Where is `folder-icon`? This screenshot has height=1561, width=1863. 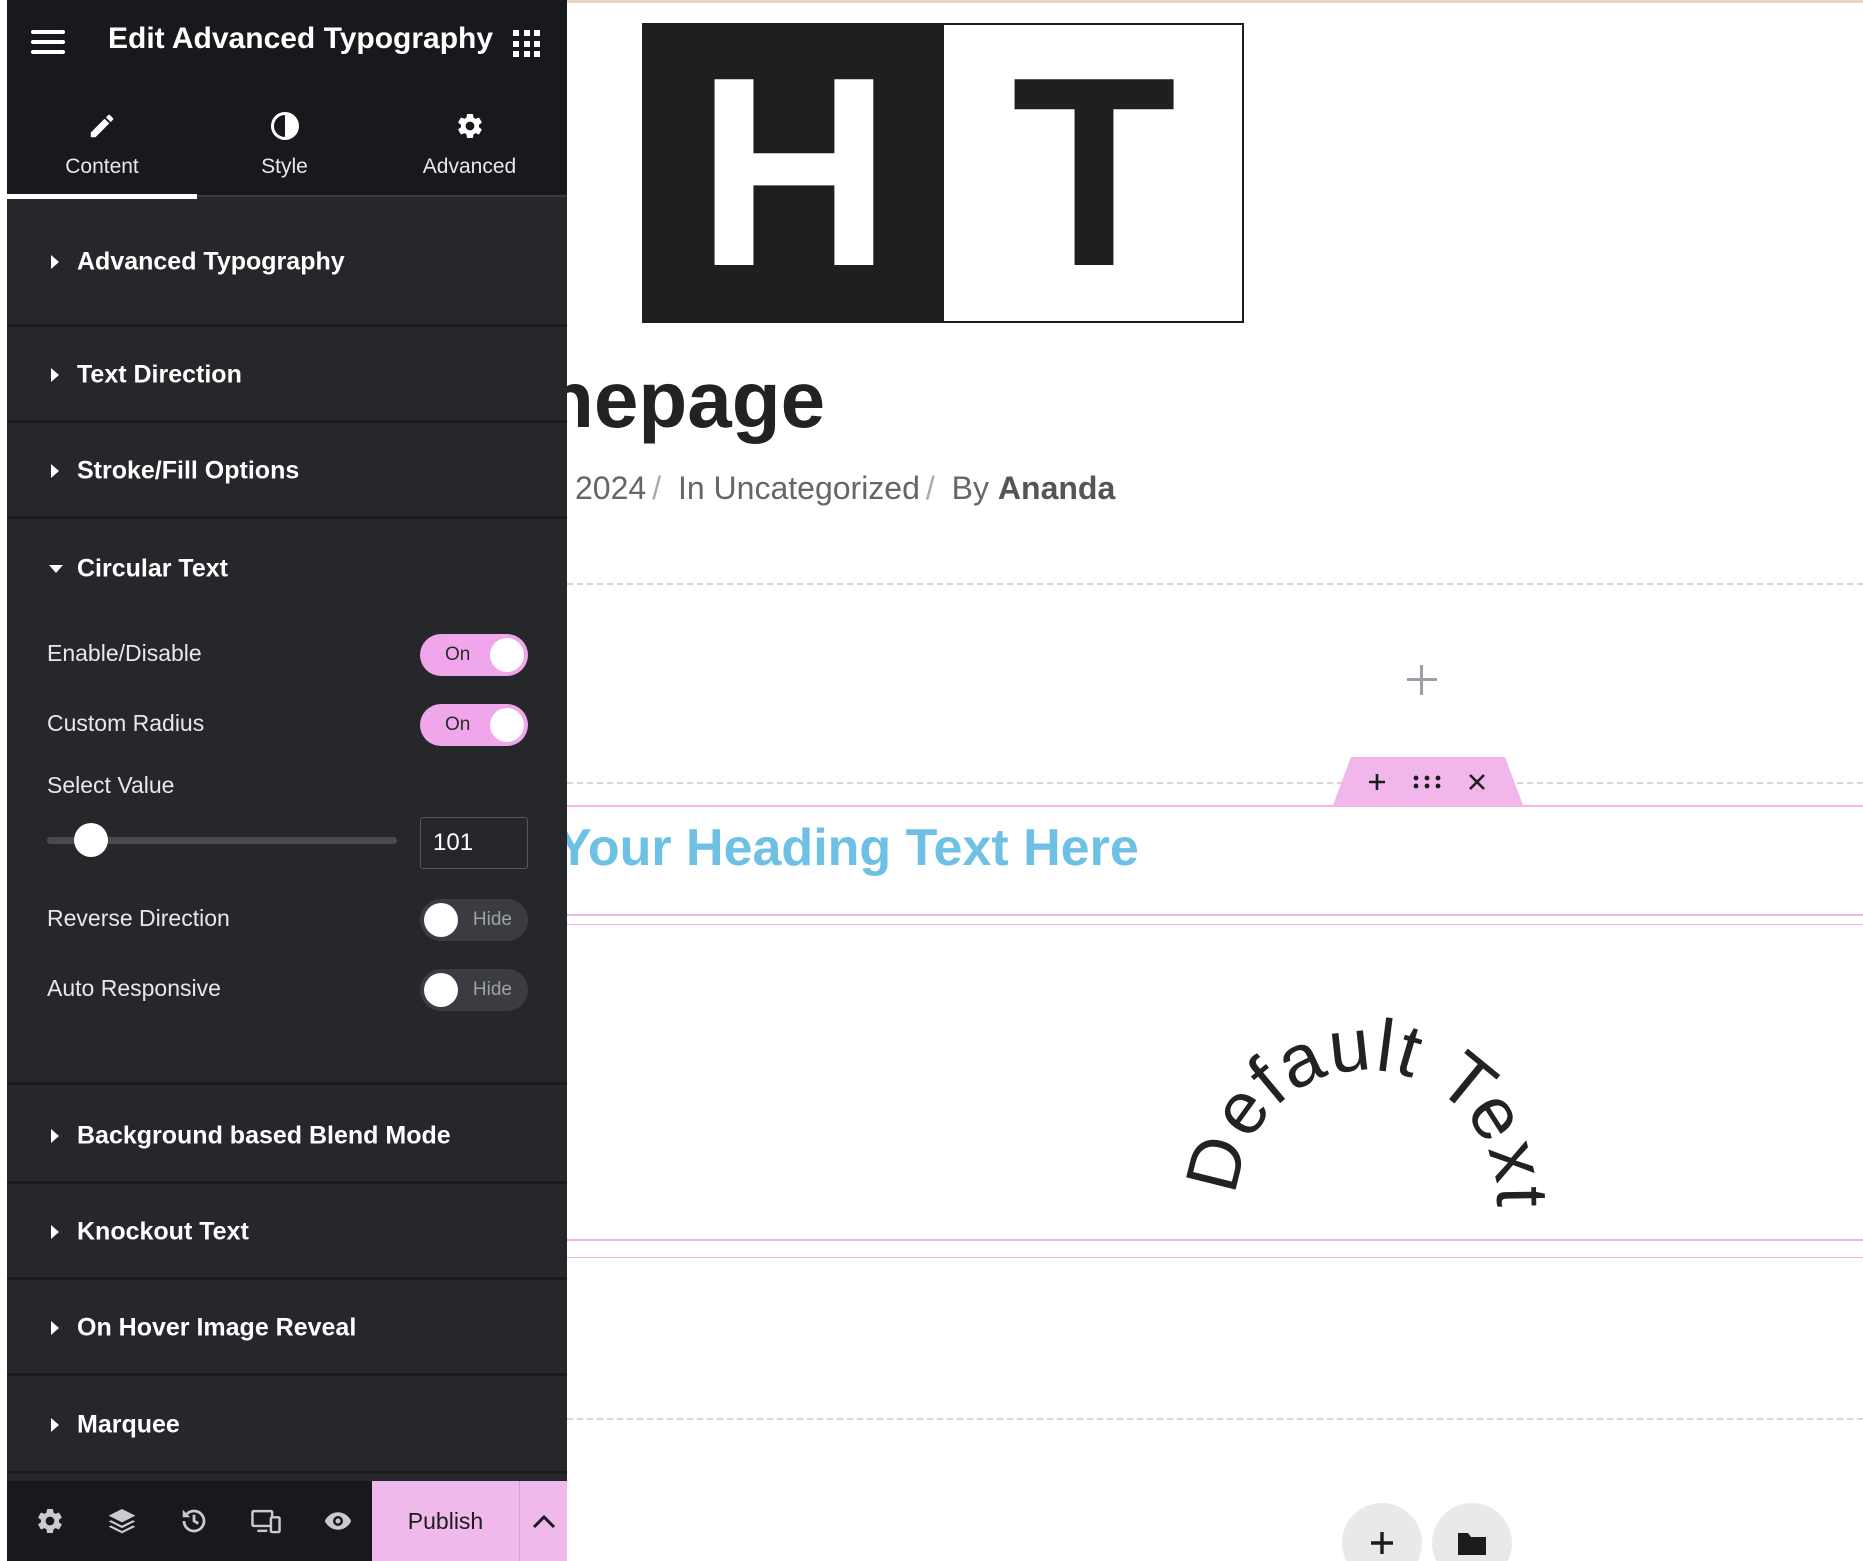
folder-icon is located at coordinates (1472, 1544).